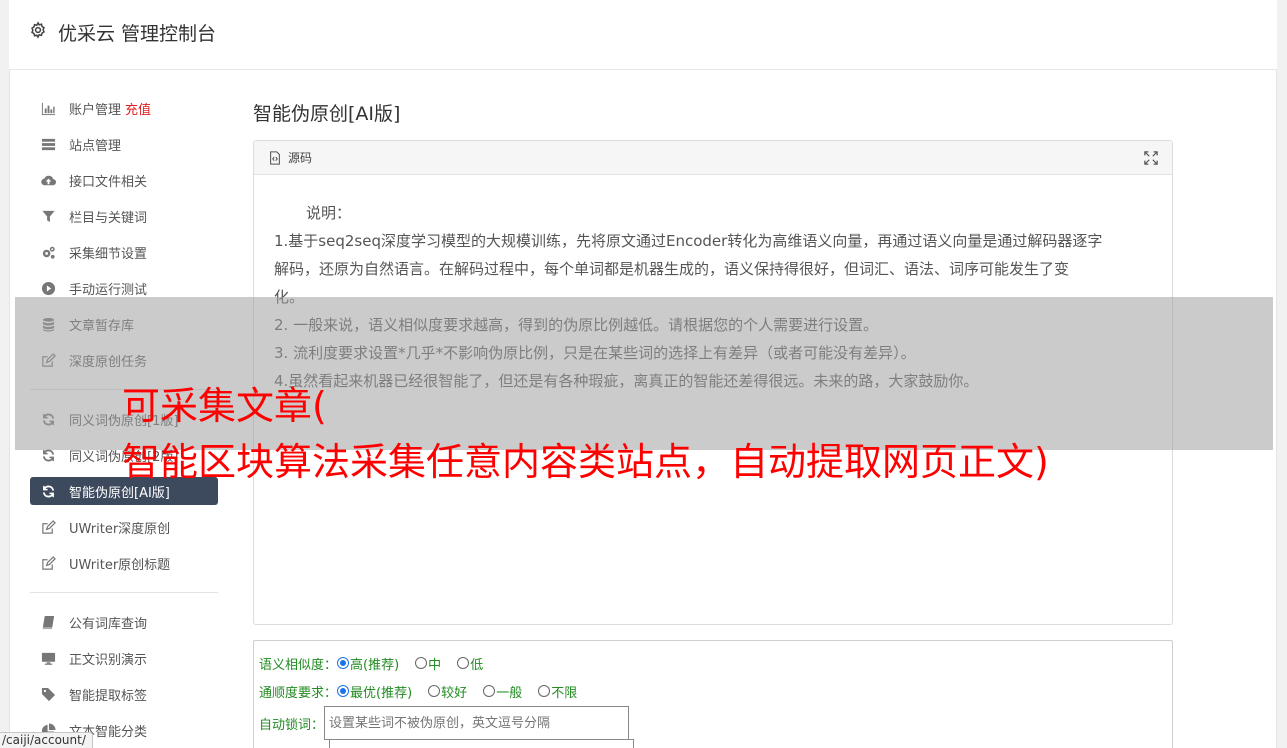  What do you see at coordinates (48, 658) in the screenshot?
I see `monitor-icon` at bounding box center [48, 658].